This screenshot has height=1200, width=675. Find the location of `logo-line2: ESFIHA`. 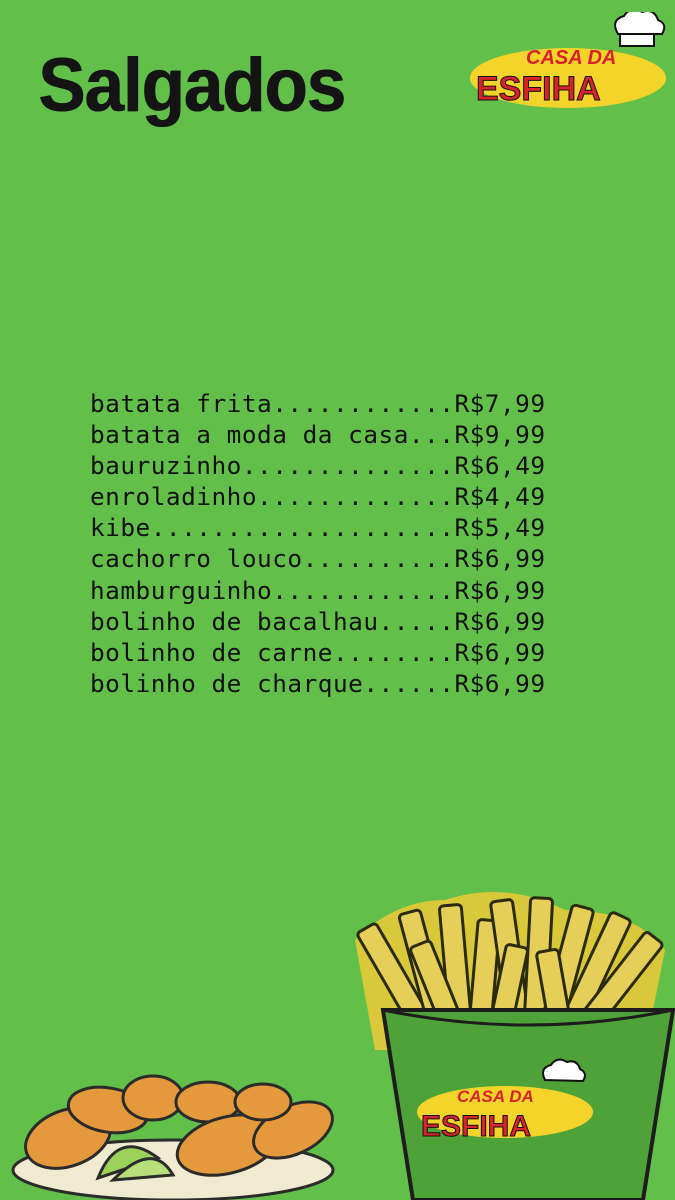

logo-line2: ESFIHA is located at coordinates (538, 89).